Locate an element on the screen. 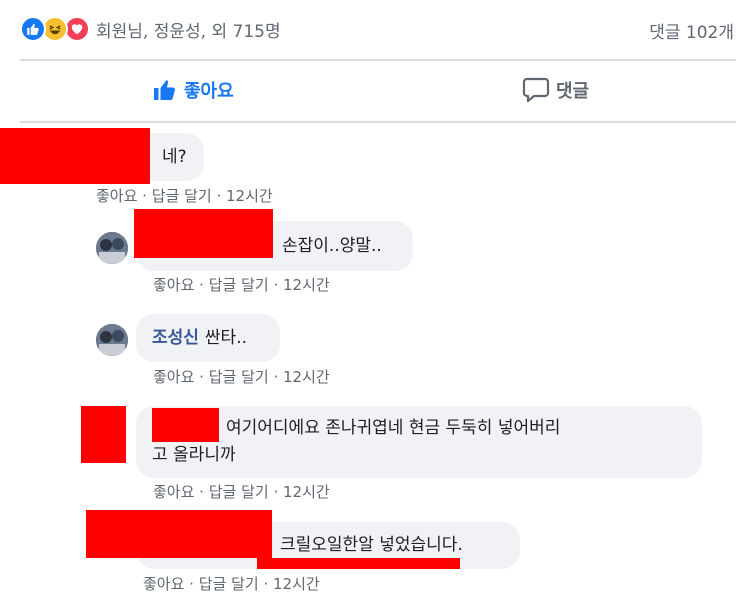 Image resolution: width=754 pixels, height=606 pixels. thumbs-up-icon is located at coordinates (165, 90).